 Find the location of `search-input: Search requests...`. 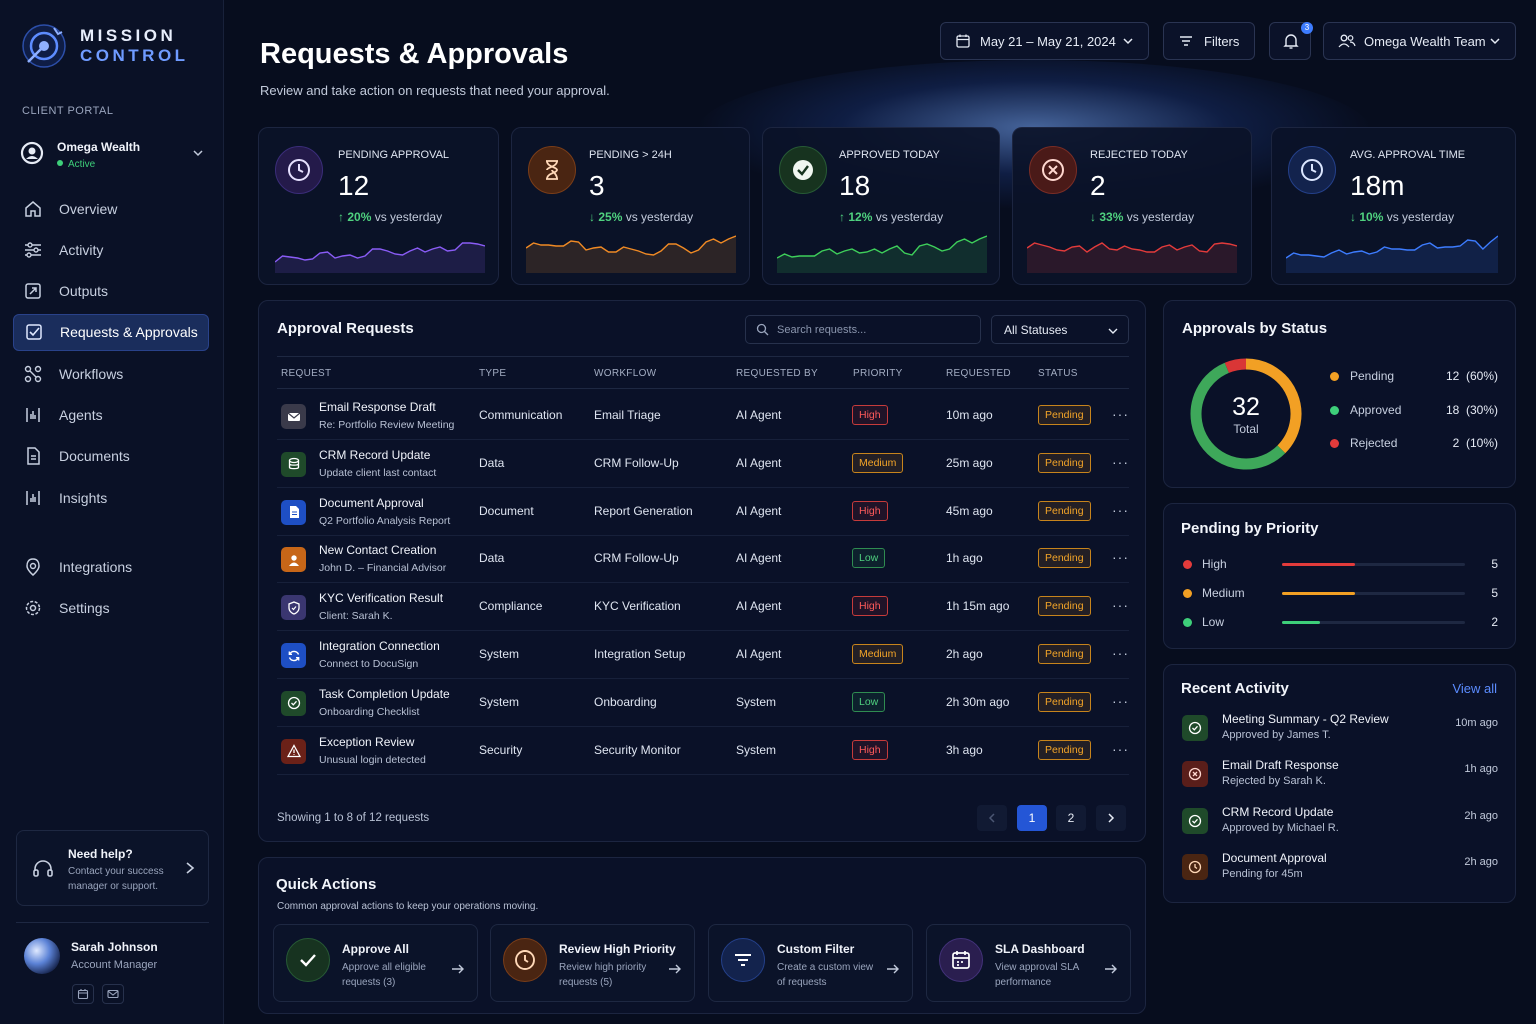

search-input: Search requests... is located at coordinates (863, 329).